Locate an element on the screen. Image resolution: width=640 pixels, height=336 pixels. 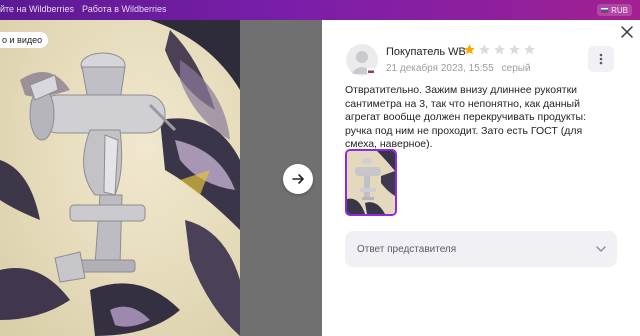
star-rating is located at coordinates (499, 49).